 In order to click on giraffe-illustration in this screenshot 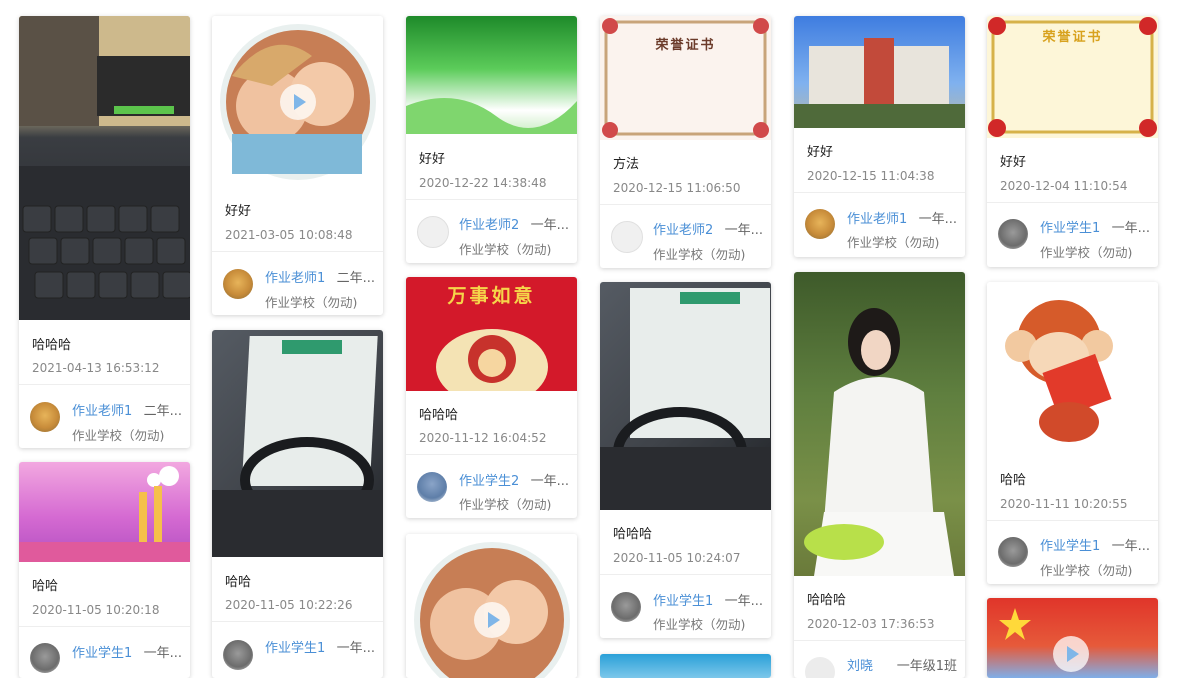, I will do `click(104, 514)`.